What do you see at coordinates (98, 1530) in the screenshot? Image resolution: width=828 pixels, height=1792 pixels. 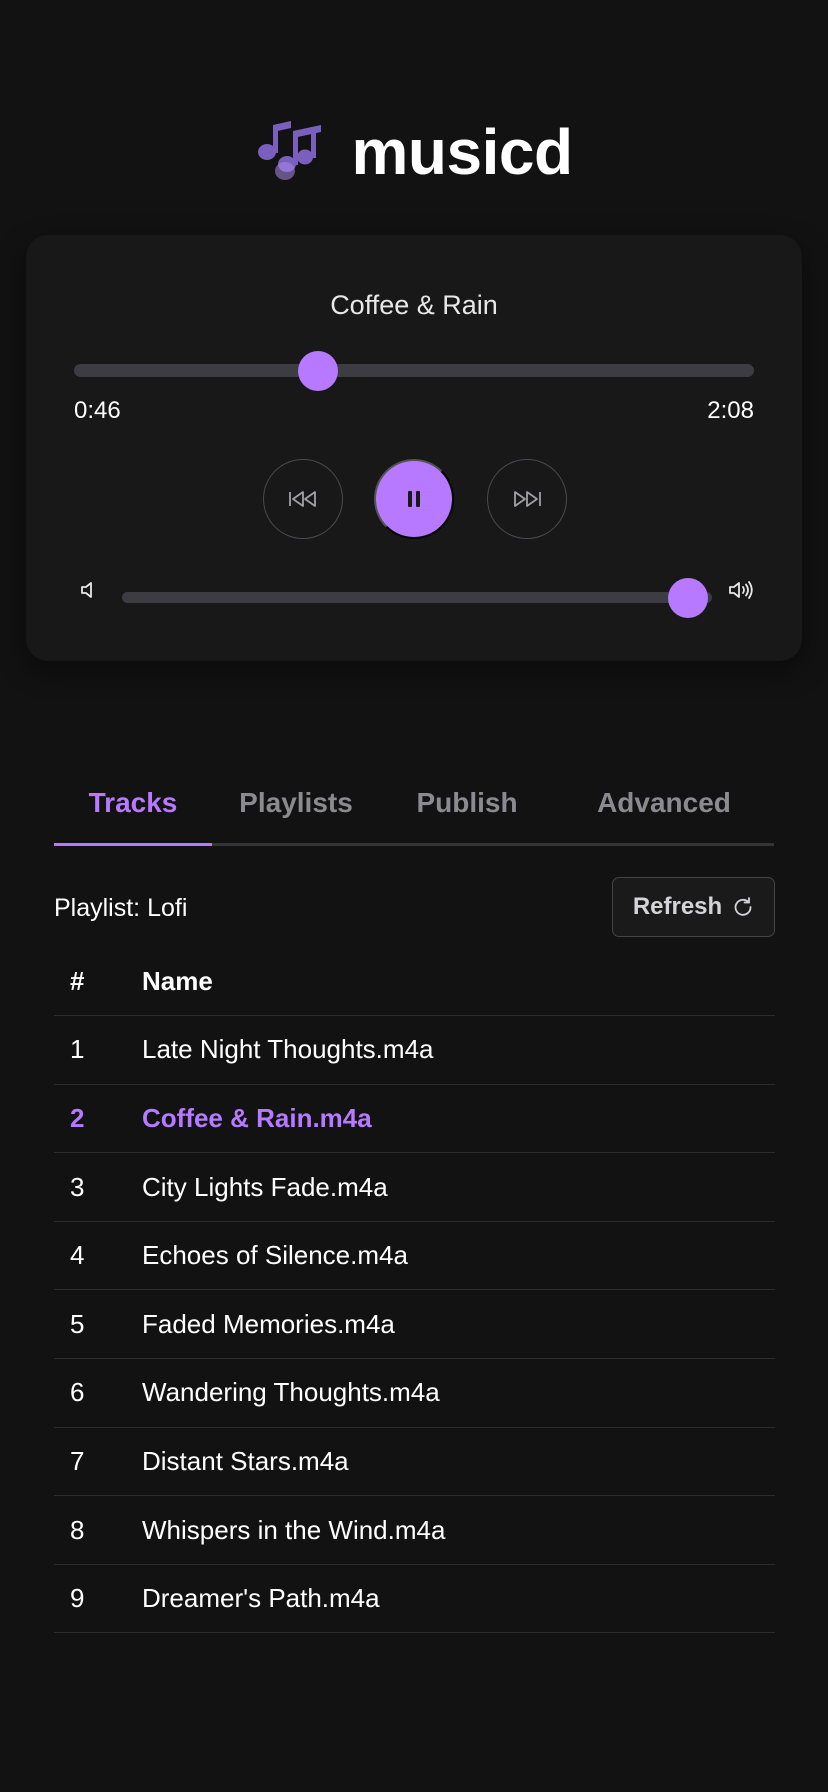 I see `track-number: 8` at bounding box center [98, 1530].